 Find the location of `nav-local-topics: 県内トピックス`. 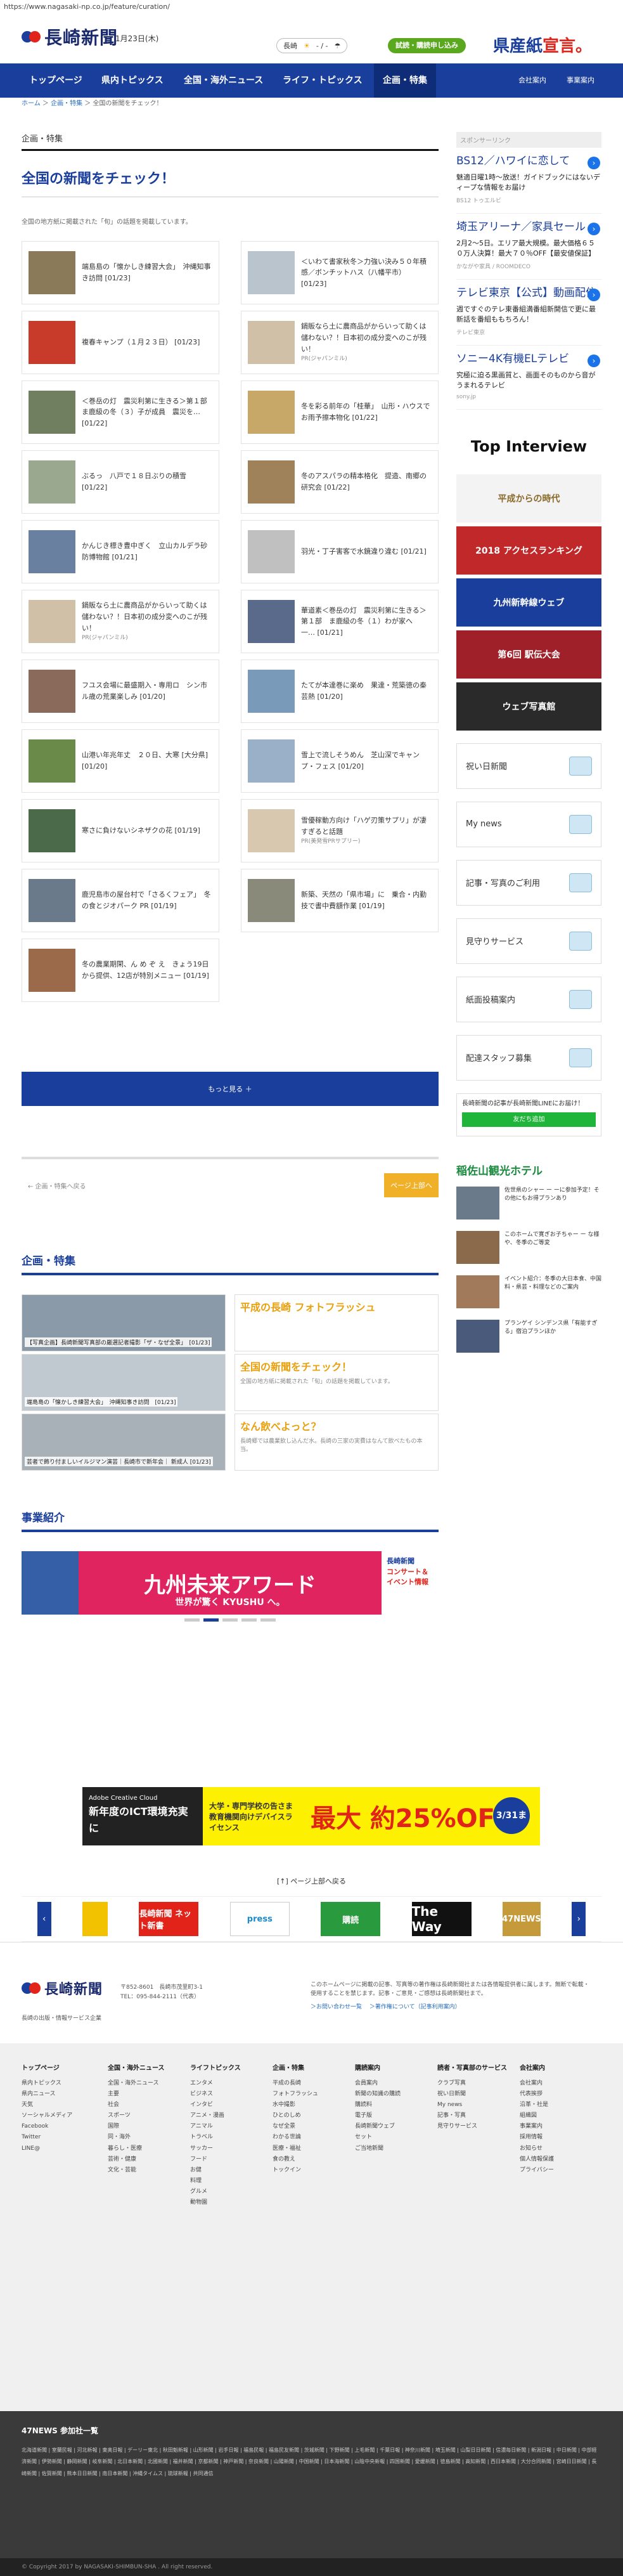

nav-local-topics: 県内トピックス is located at coordinates (132, 81).